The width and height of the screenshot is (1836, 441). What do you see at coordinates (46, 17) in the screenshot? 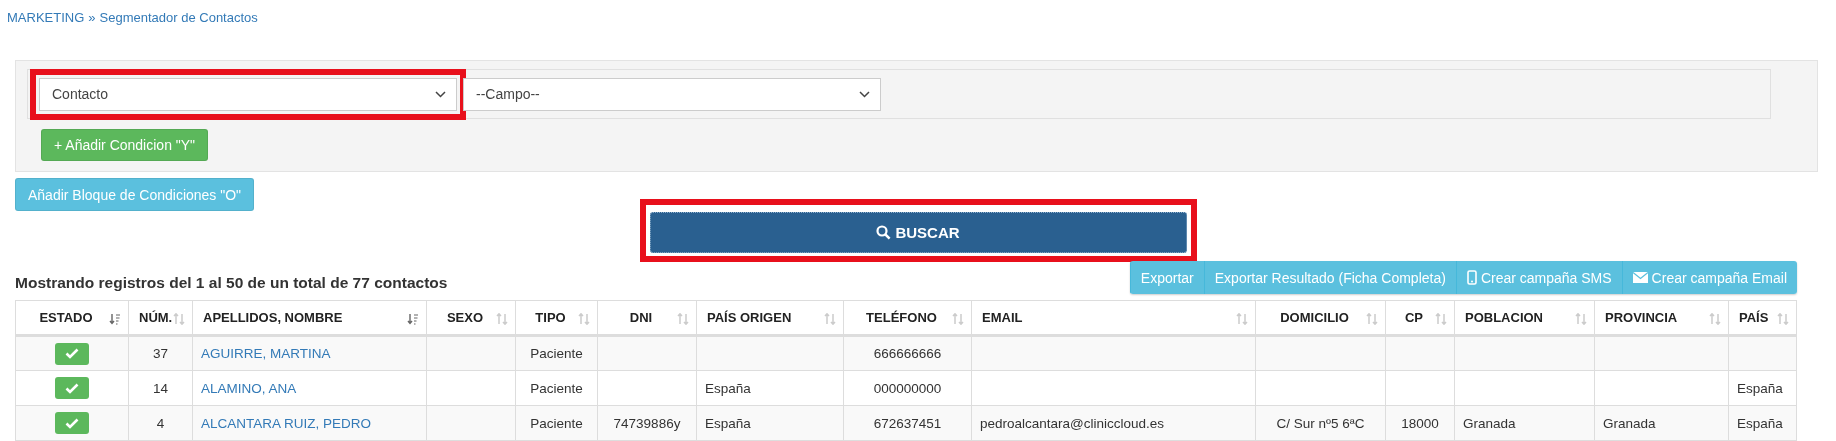
I see `breadcrumb-link: MARKETING` at bounding box center [46, 17].